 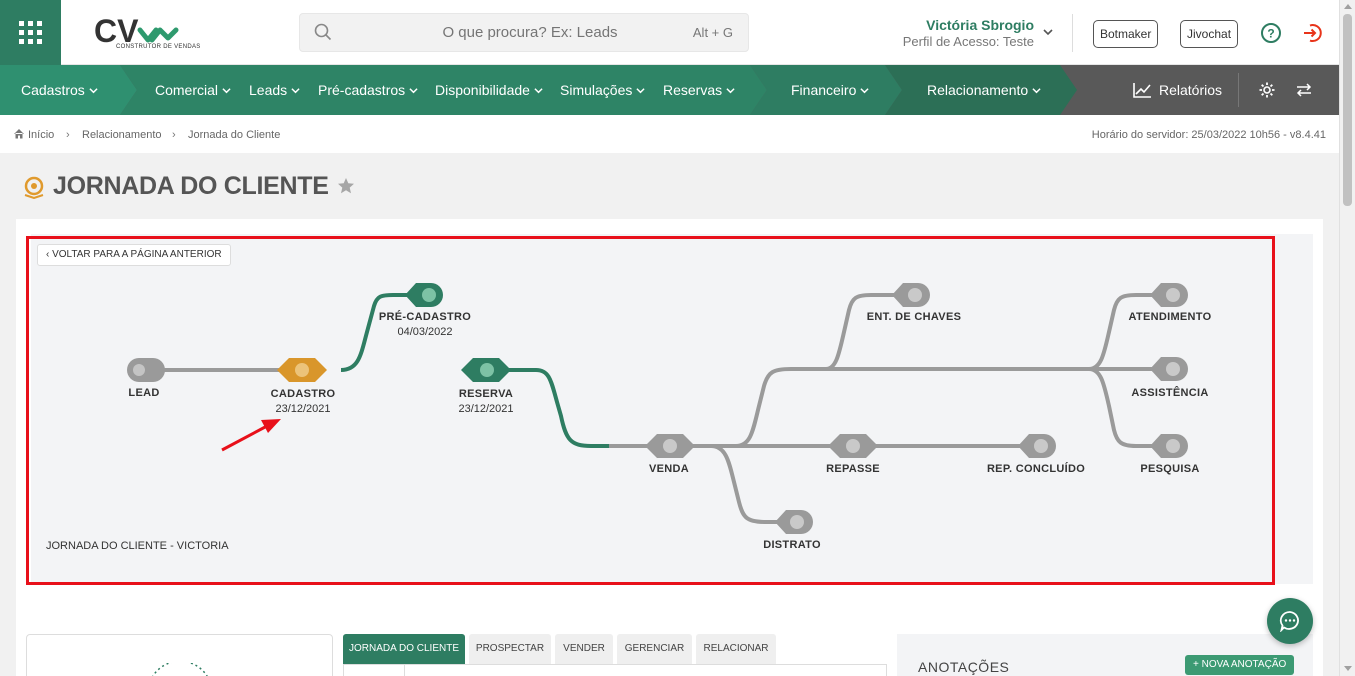 What do you see at coordinates (346, 186) in the screenshot?
I see `star-icon` at bounding box center [346, 186].